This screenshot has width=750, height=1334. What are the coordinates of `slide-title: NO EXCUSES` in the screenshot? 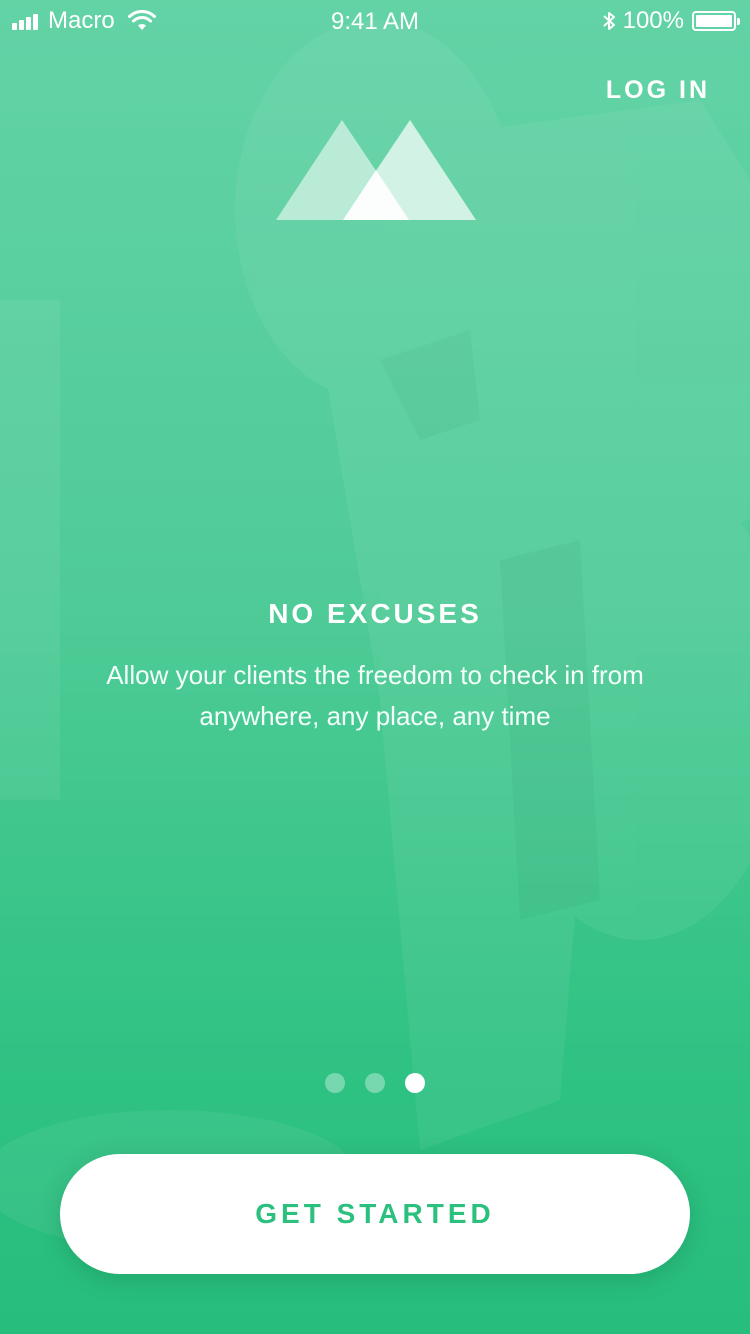 It's located at (375, 613).